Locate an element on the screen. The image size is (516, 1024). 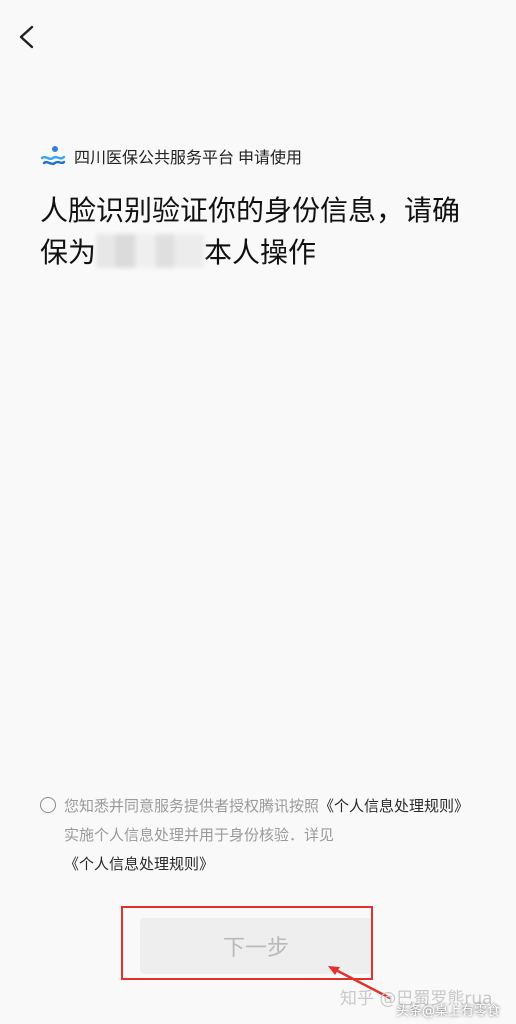
agree-radio is located at coordinates (48, 805).